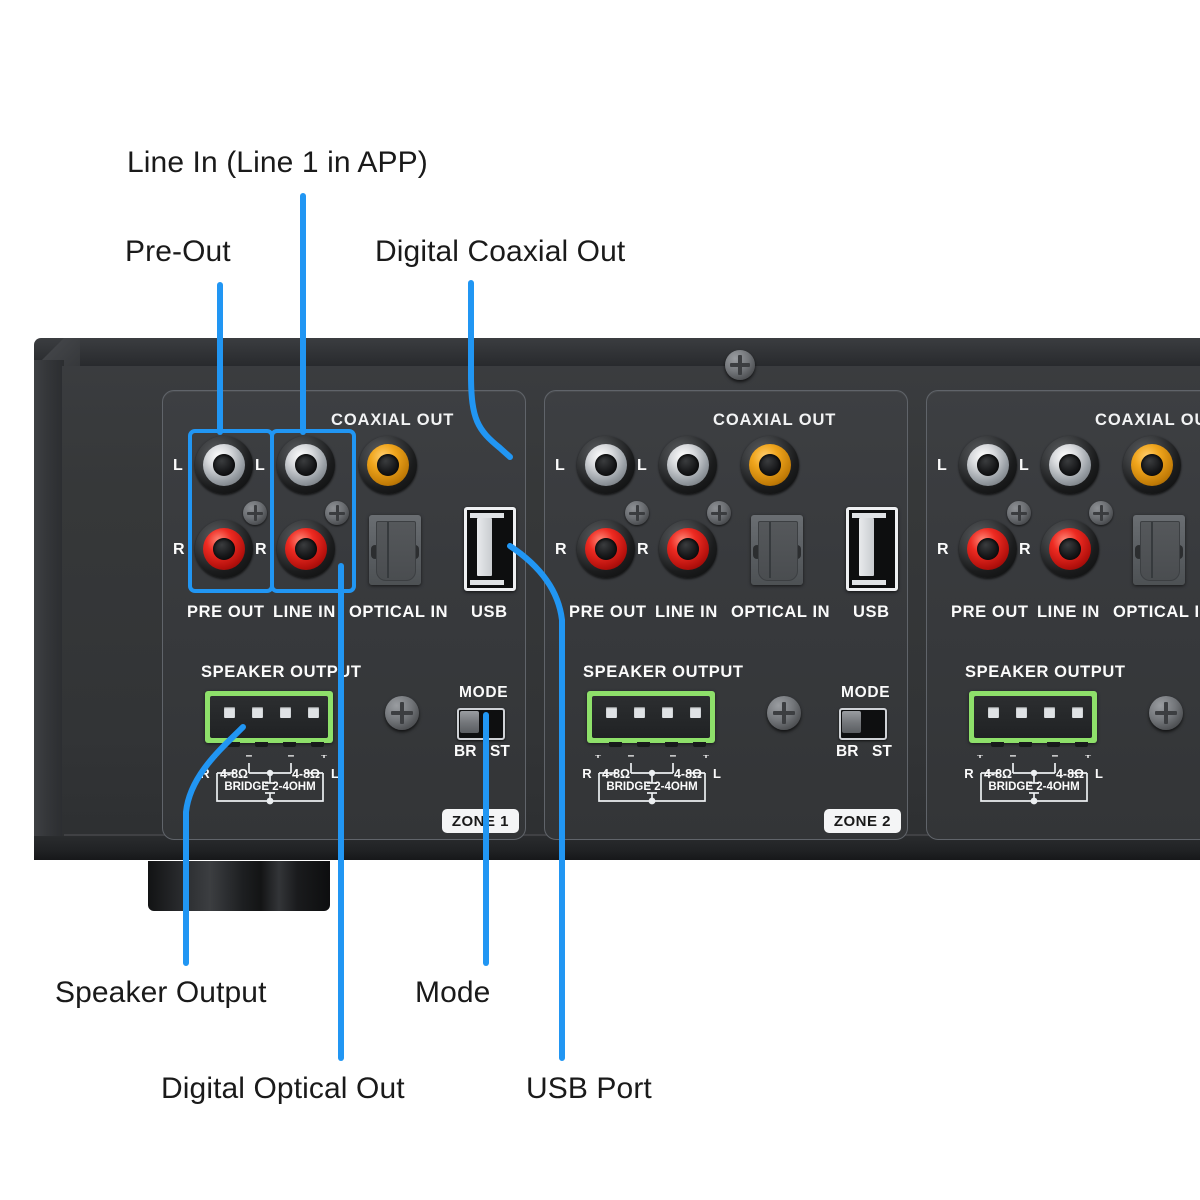  What do you see at coordinates (178, 251) in the screenshot?
I see `callout-label-pre-out: Pre-Out` at bounding box center [178, 251].